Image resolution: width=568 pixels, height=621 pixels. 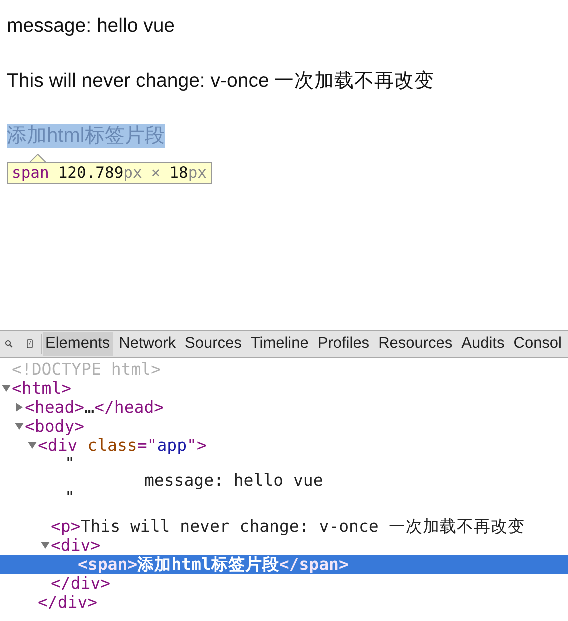 I want to click on devtools-tab: Profiles, so click(x=343, y=344).